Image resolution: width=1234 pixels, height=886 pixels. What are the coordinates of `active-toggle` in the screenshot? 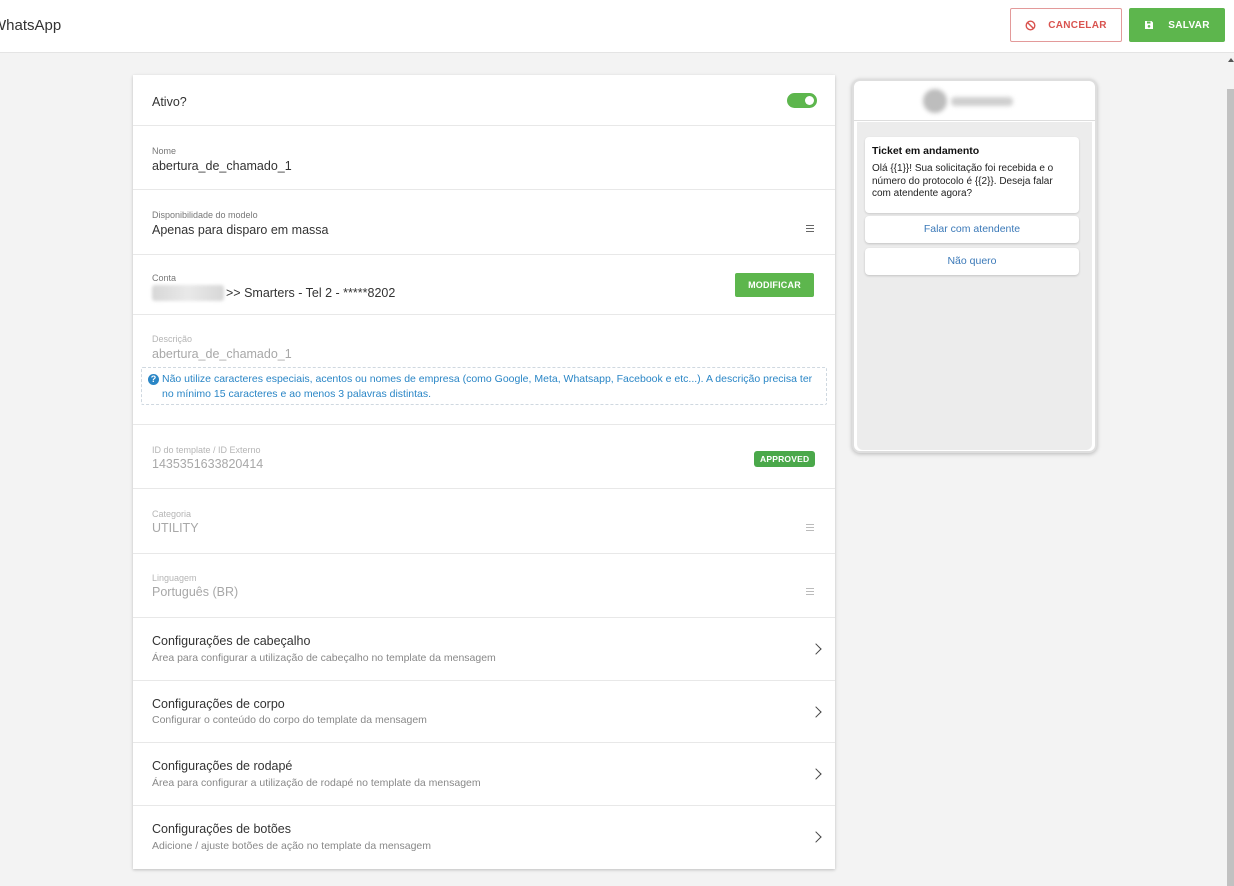 It's located at (802, 100).